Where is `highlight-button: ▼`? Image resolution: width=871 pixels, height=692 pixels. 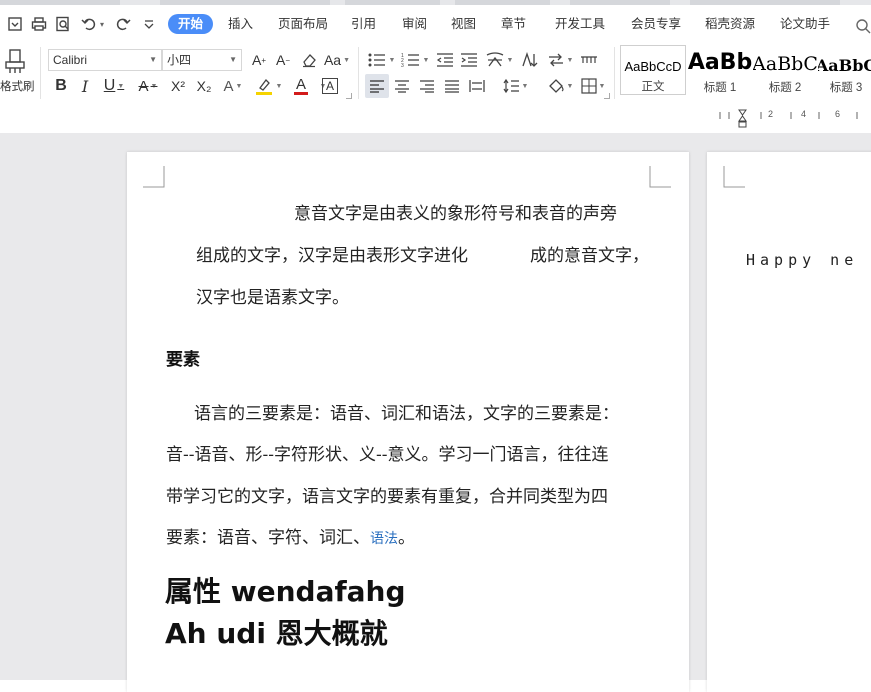
highlight-button: ▼ is located at coordinates (268, 86).